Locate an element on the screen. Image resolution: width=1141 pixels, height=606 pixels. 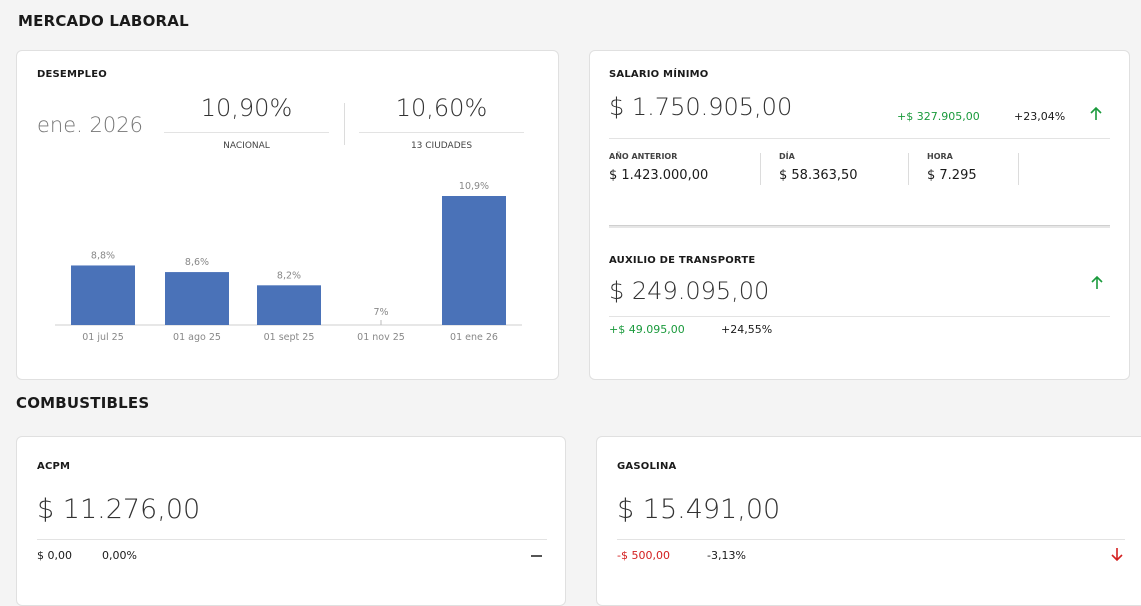
acpm-card: ACPM $ 11.276,00 $ 0,00 0,00% is located at coordinates (291, 521).